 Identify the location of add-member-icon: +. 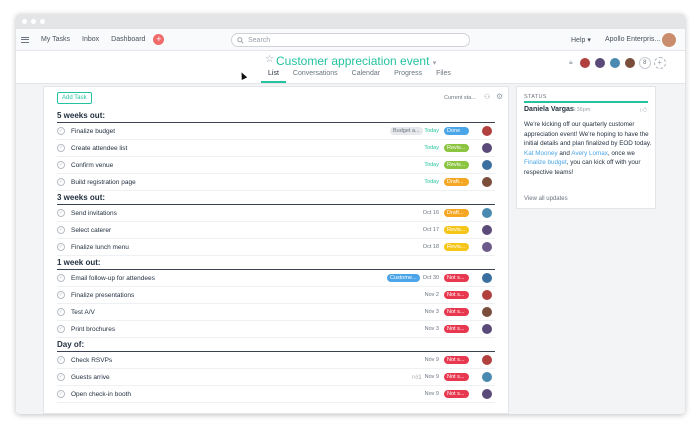
(659, 63).